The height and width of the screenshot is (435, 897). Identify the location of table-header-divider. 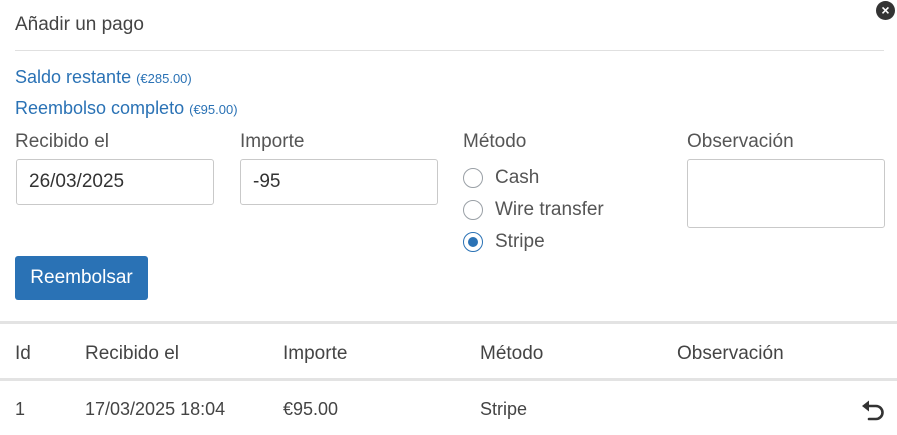
(448, 379).